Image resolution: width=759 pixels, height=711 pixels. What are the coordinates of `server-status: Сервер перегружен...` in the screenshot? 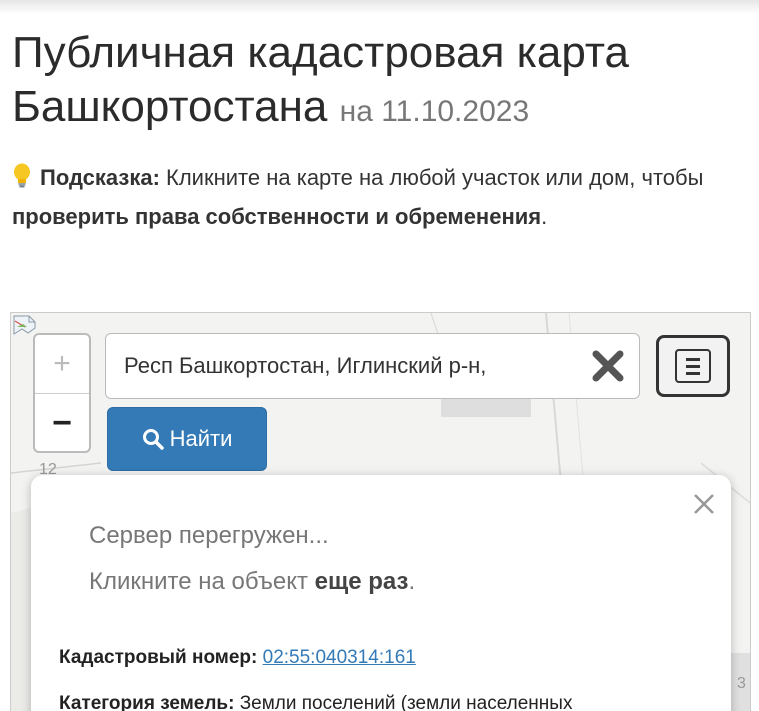 It's located at (209, 535).